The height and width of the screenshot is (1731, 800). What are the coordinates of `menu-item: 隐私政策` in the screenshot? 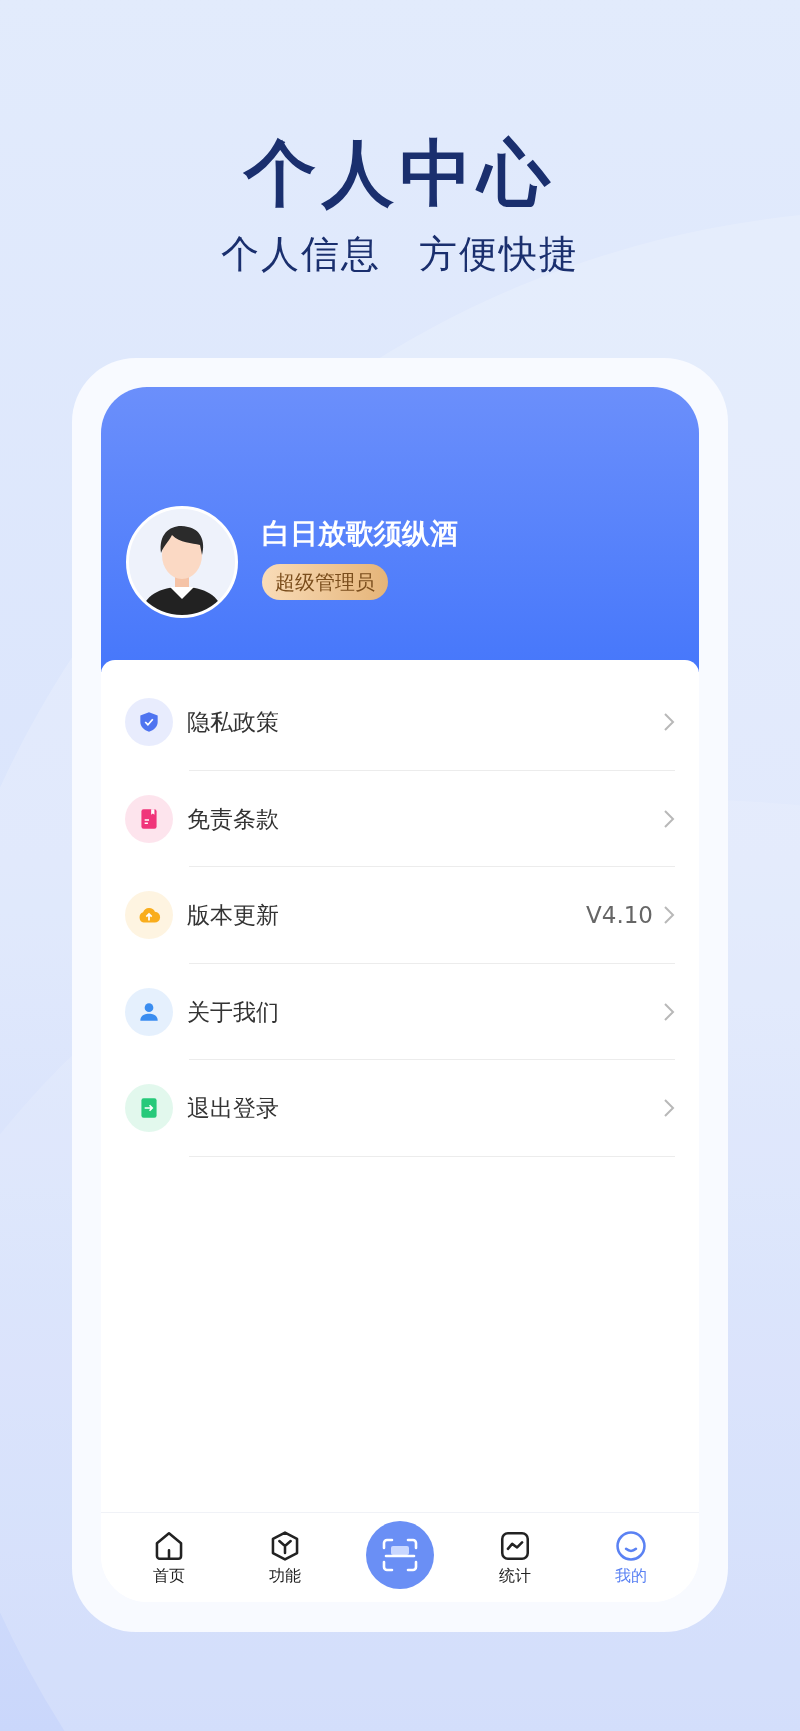 It's located at (400, 722).